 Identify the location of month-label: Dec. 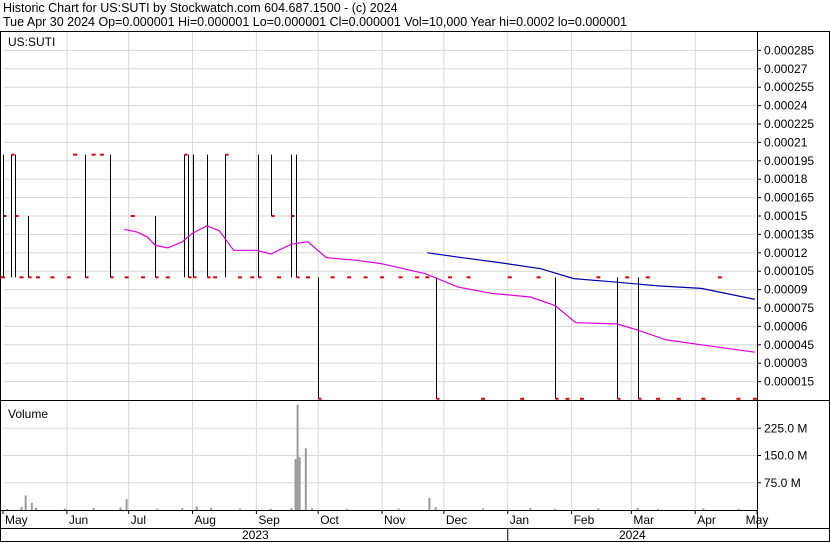
(456, 520).